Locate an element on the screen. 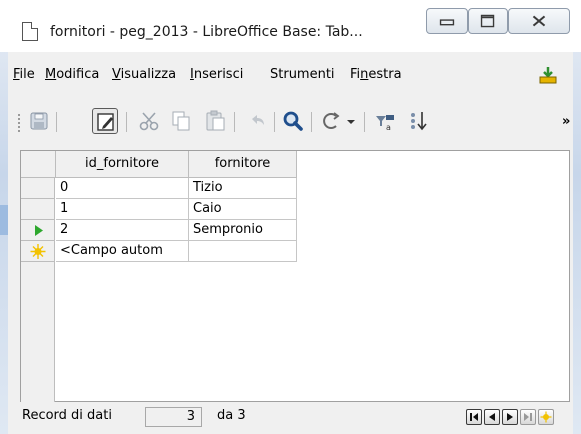 This screenshot has height=434, width=581. previous-record-button is located at coordinates (492, 417).